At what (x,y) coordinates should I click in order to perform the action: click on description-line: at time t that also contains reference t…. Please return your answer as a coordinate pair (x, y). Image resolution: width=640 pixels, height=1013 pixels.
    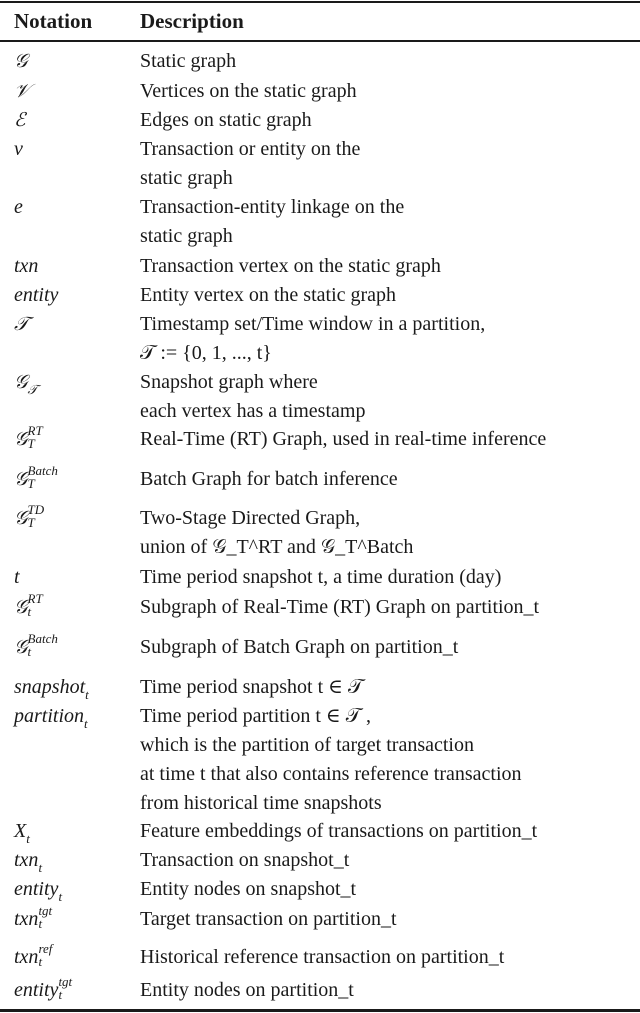
    Looking at the image, I should click on (331, 774).